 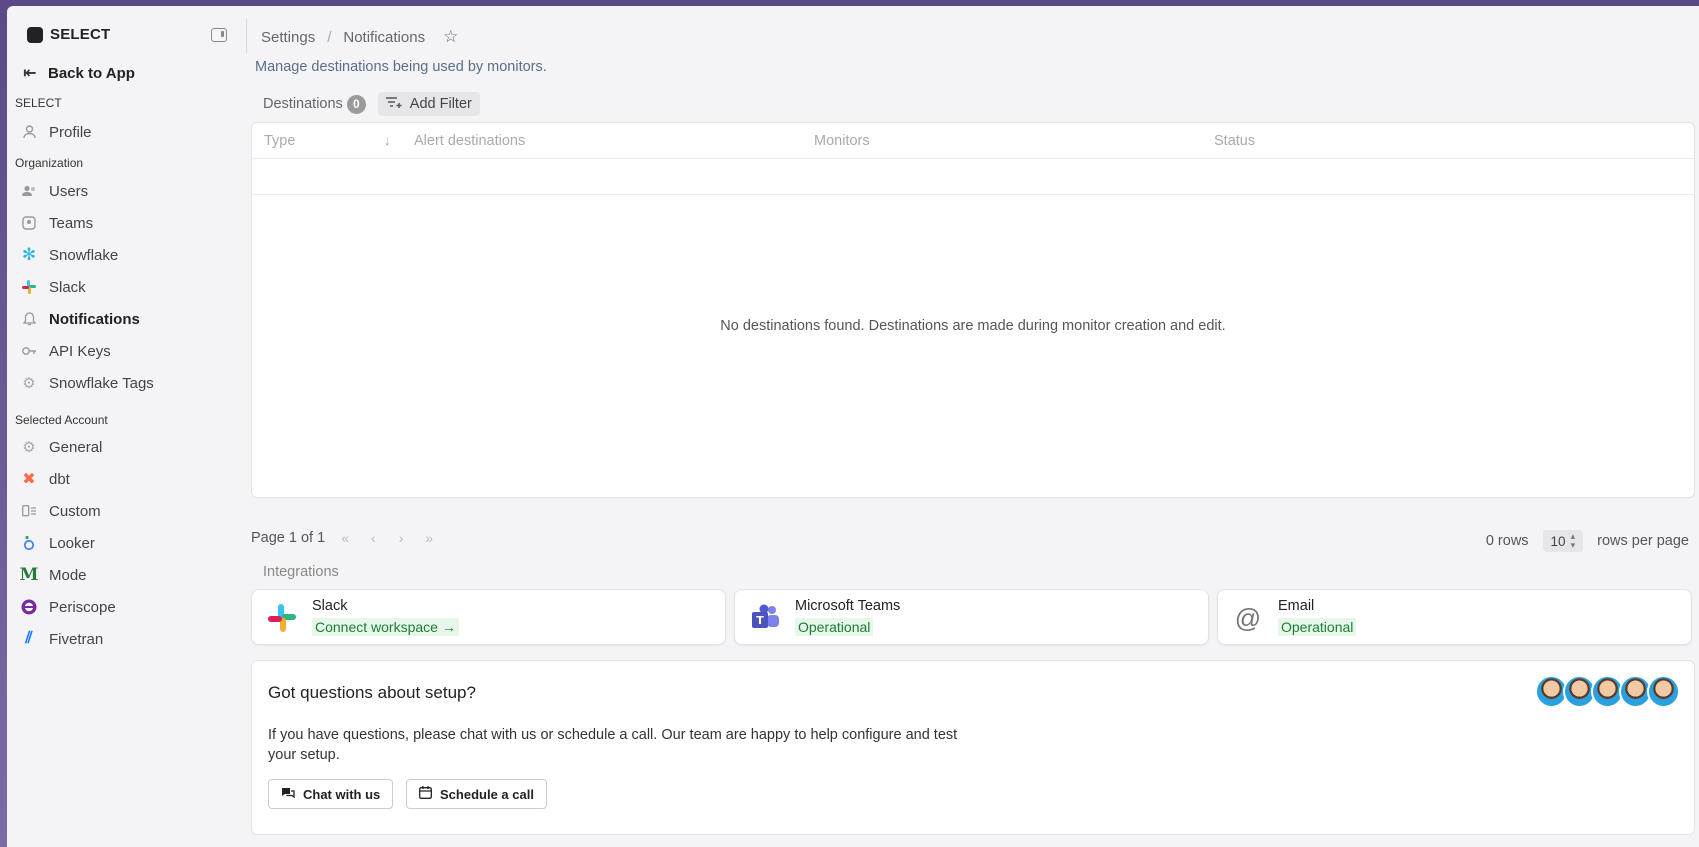 I want to click on add-filter-label: Add Filter, so click(x=440, y=104).